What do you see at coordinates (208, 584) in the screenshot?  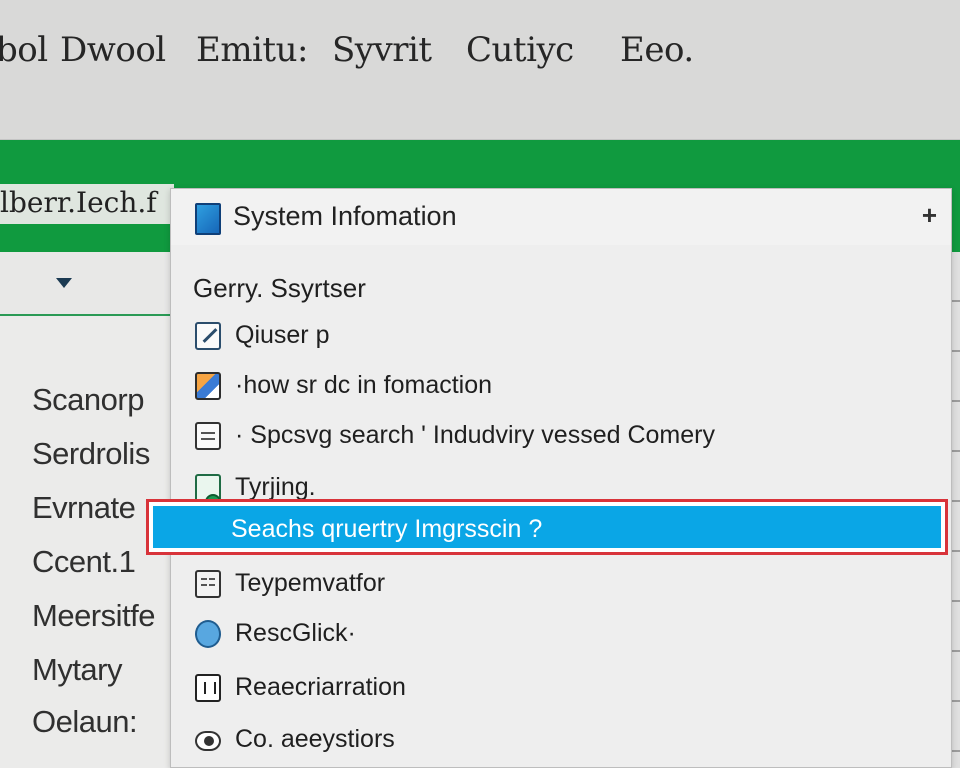 I see `grid-icon` at bounding box center [208, 584].